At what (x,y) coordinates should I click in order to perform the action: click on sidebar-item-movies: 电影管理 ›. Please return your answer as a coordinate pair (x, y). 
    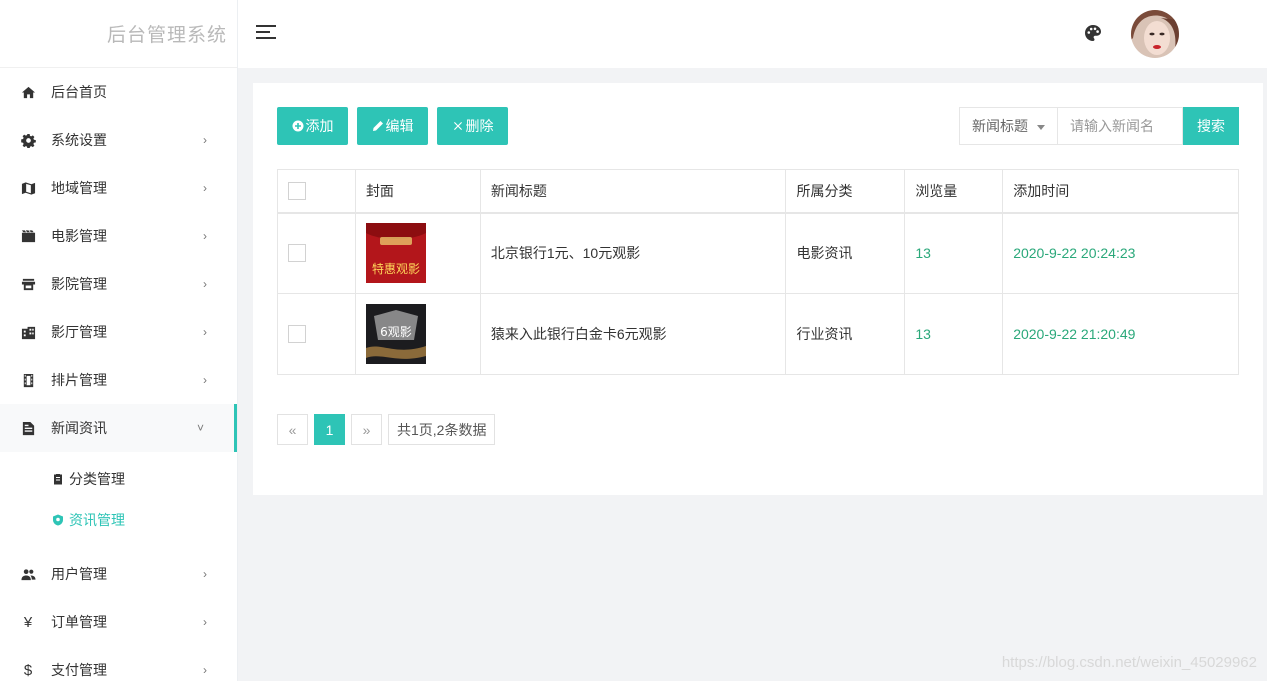
    Looking at the image, I should click on (118, 236).